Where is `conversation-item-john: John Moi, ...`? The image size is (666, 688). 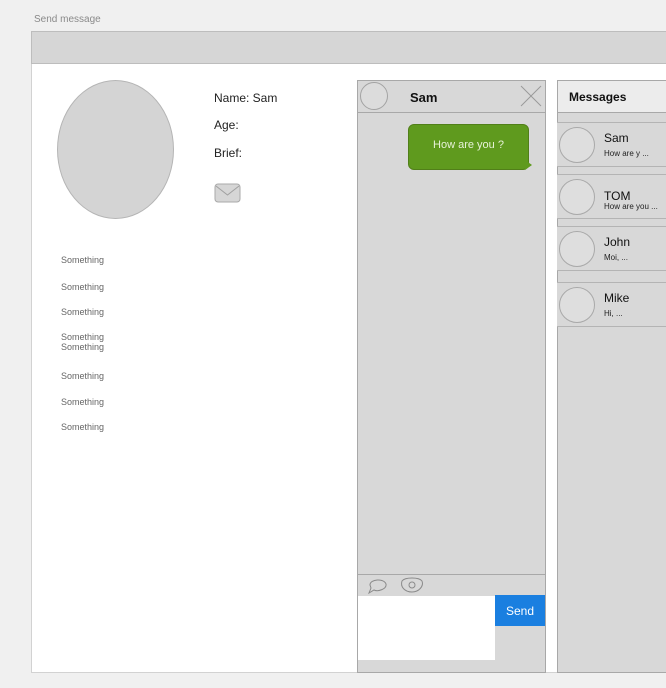
conversation-item-john: John Moi, ... is located at coordinates (611, 248).